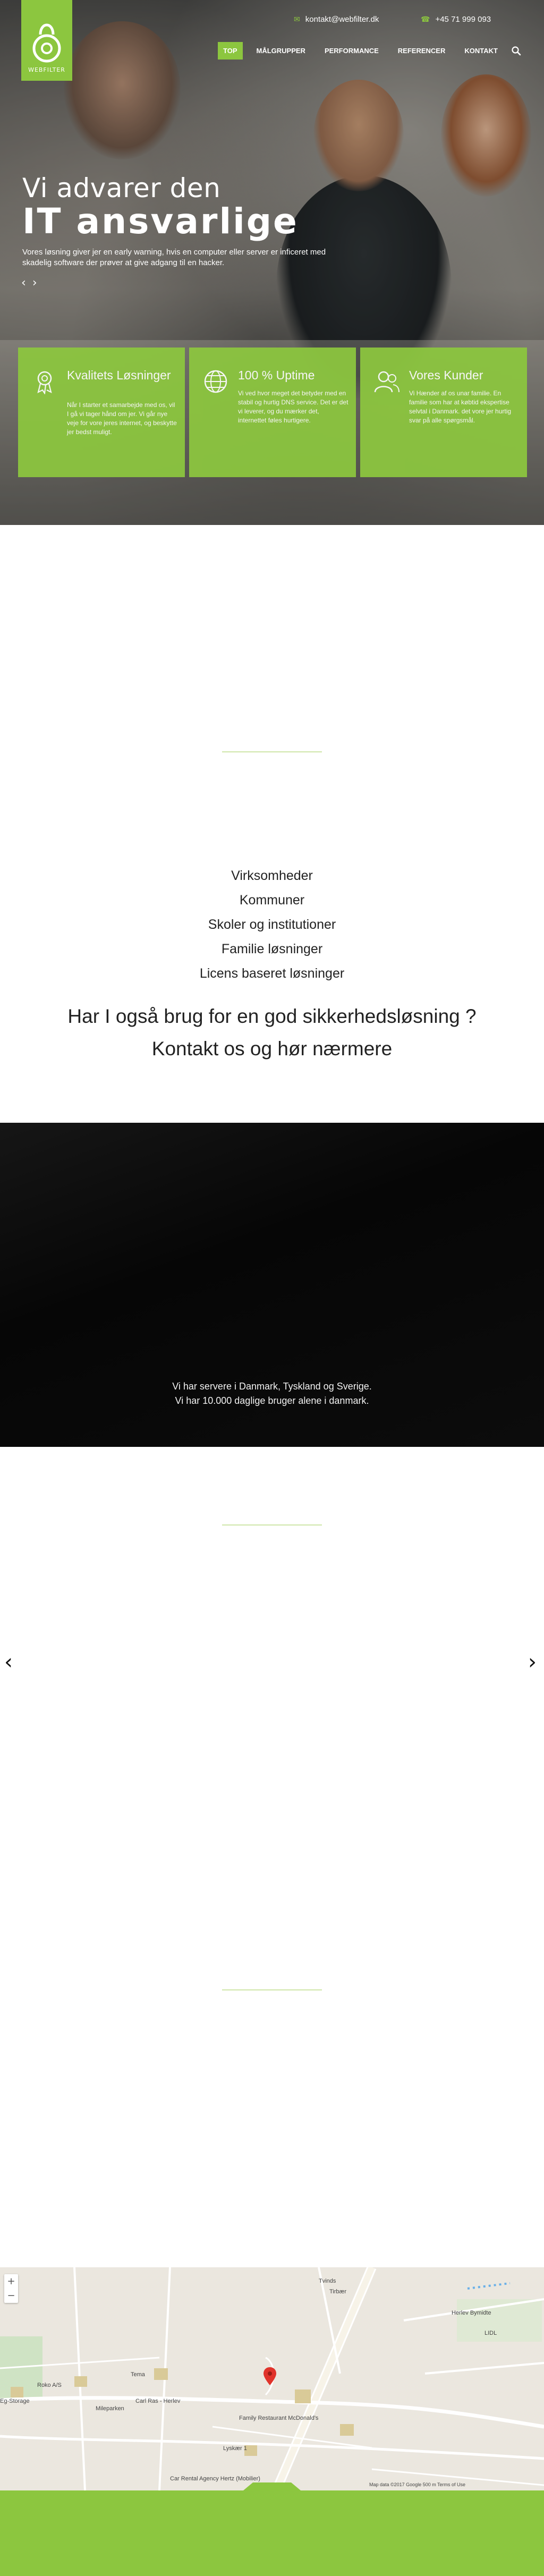 This screenshot has width=544, height=2576. I want to click on audience-item: Licens baseret løsninger, so click(272, 973).